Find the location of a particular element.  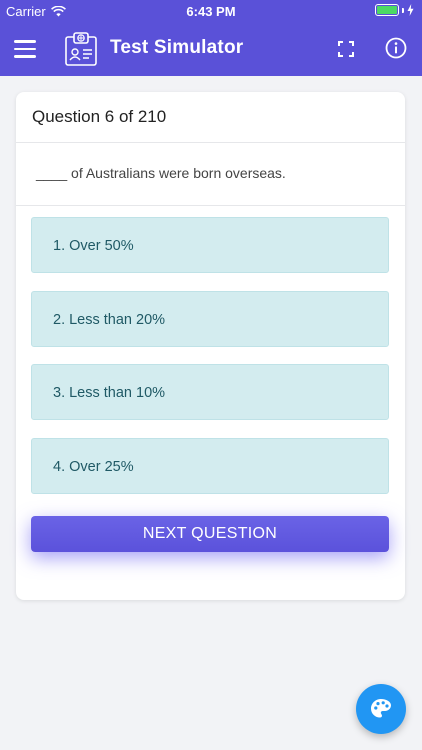

answer-option-label: 1. Over 50% is located at coordinates (93, 246).